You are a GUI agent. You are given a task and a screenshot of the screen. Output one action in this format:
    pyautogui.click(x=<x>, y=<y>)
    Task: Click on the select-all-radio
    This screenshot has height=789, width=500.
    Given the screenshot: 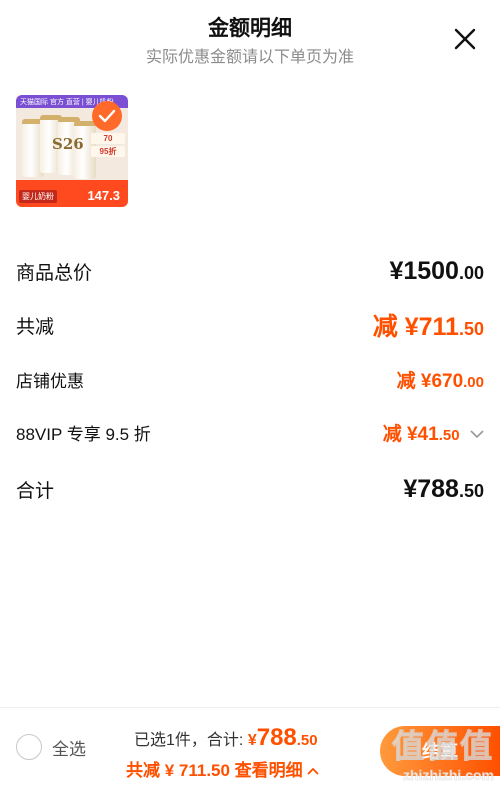 What is the action you would take?
    pyautogui.click(x=29, y=747)
    